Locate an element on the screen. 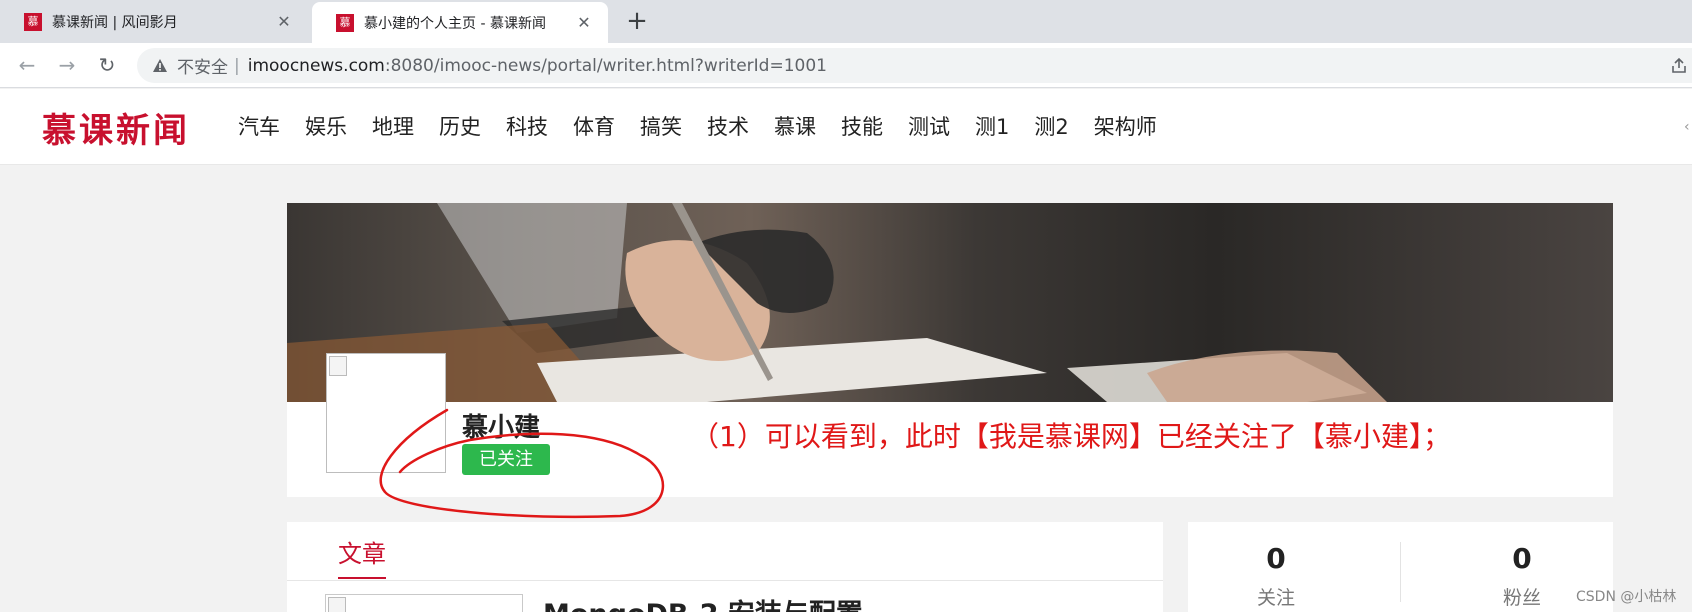 This screenshot has width=1692, height=612. stats-divider is located at coordinates (1400, 572).